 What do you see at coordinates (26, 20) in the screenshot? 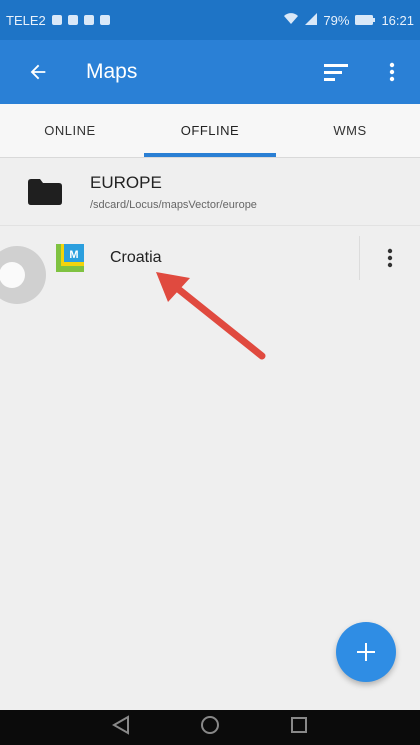
I see `carrier-label: TELE2` at bounding box center [26, 20].